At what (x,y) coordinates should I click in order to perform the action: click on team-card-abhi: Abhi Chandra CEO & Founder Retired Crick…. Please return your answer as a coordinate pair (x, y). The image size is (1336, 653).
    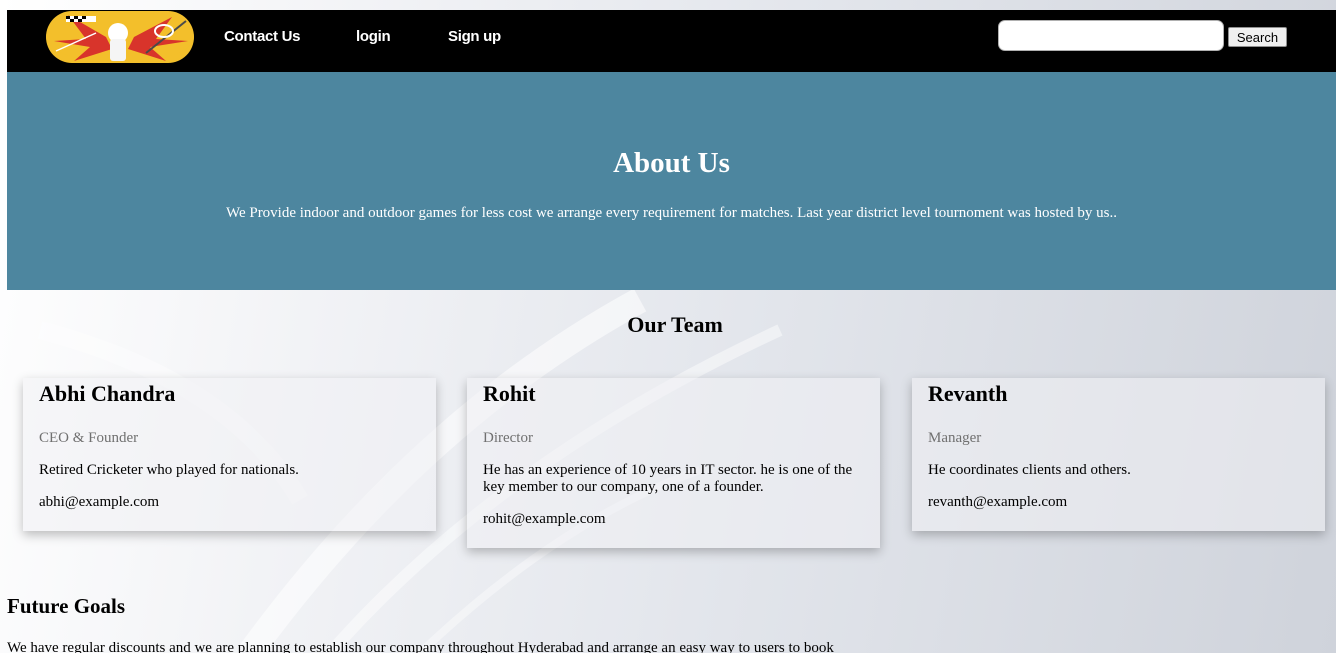
    Looking at the image, I should click on (229, 454).